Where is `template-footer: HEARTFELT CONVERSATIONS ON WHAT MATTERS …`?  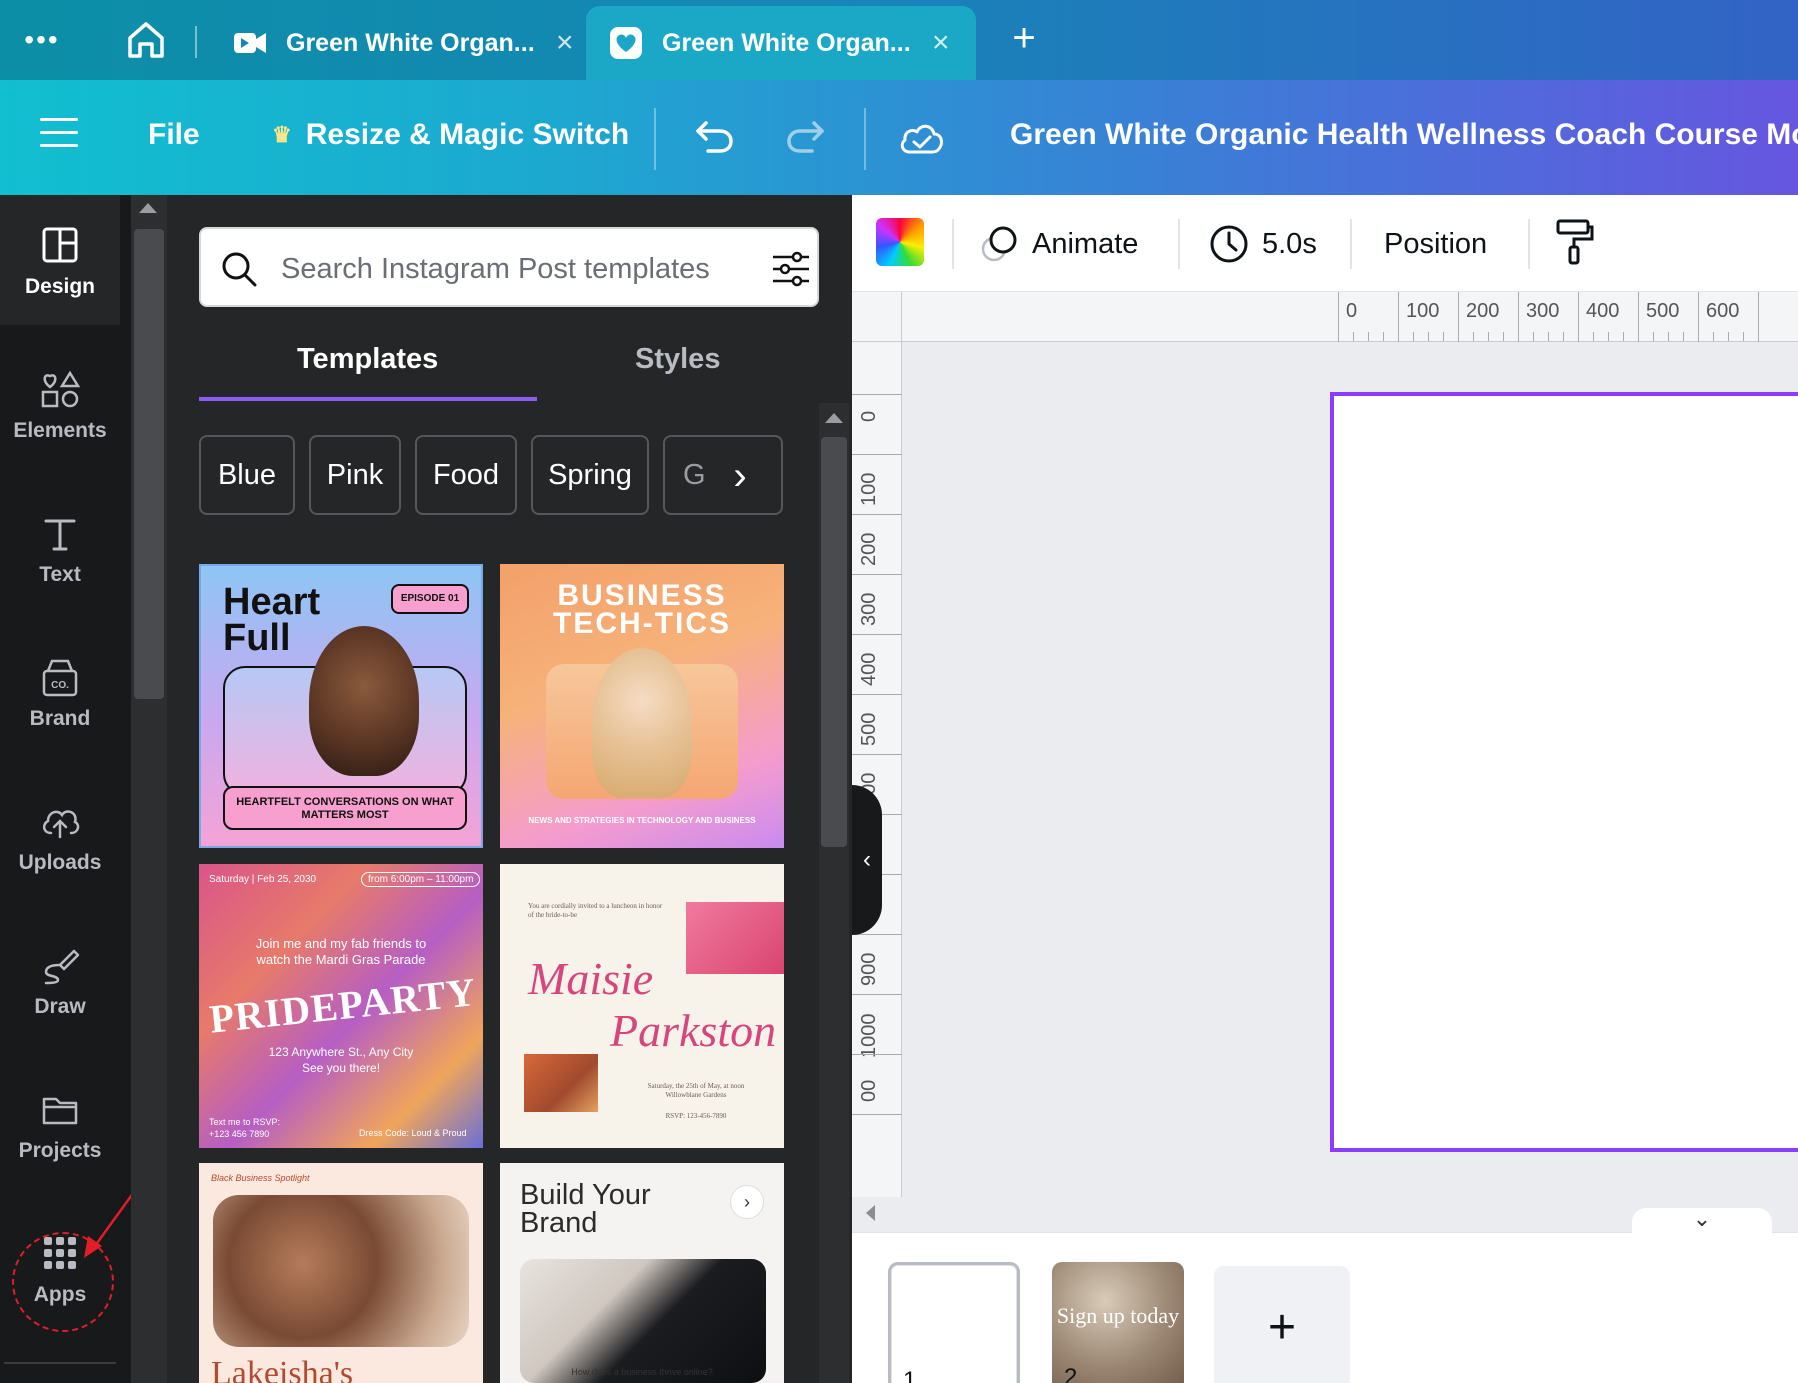 template-footer: HEARTFELT CONVERSATIONS ON WHAT MATTERS … is located at coordinates (345, 808).